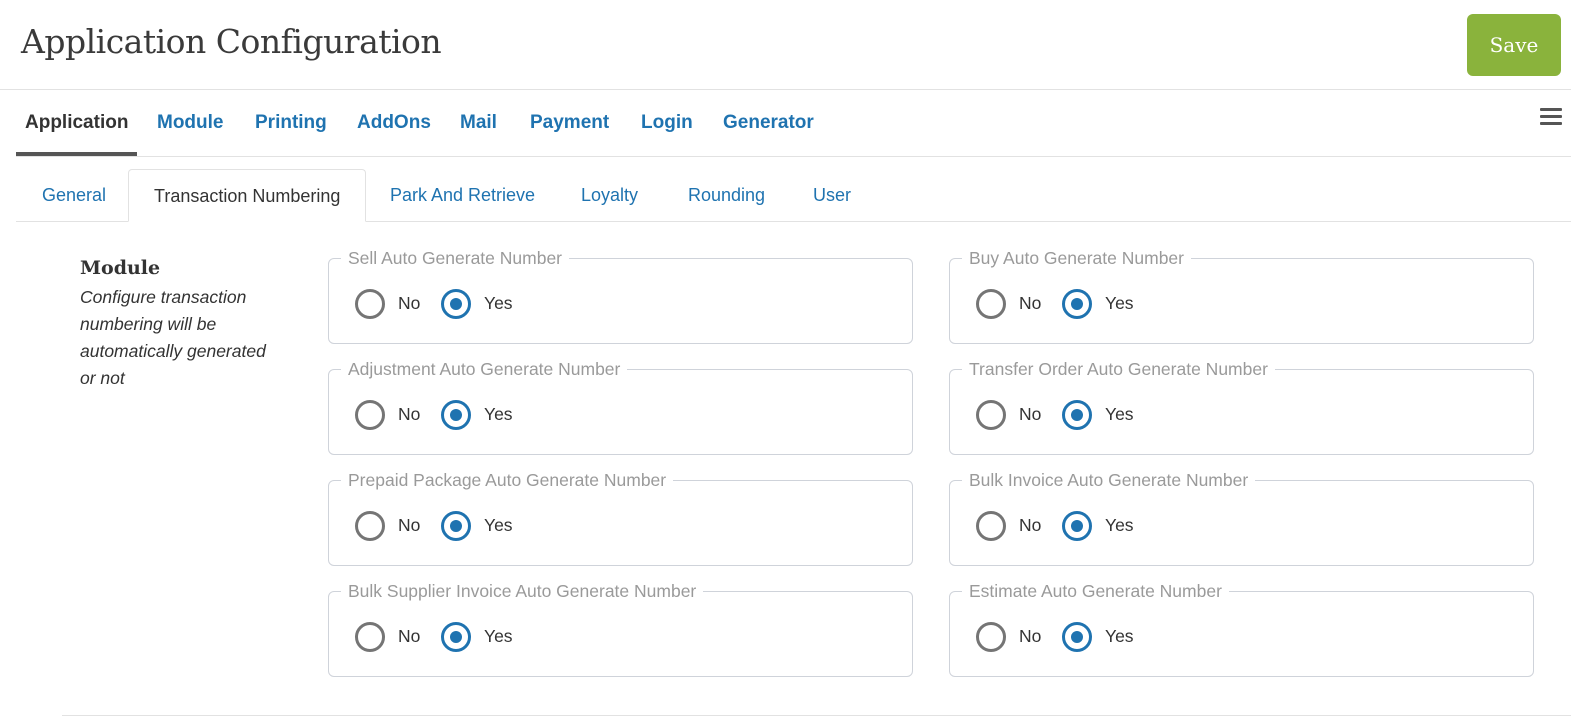  What do you see at coordinates (1076, 258) in the screenshot?
I see `setting-label: Buy Auto Generate Number` at bounding box center [1076, 258].